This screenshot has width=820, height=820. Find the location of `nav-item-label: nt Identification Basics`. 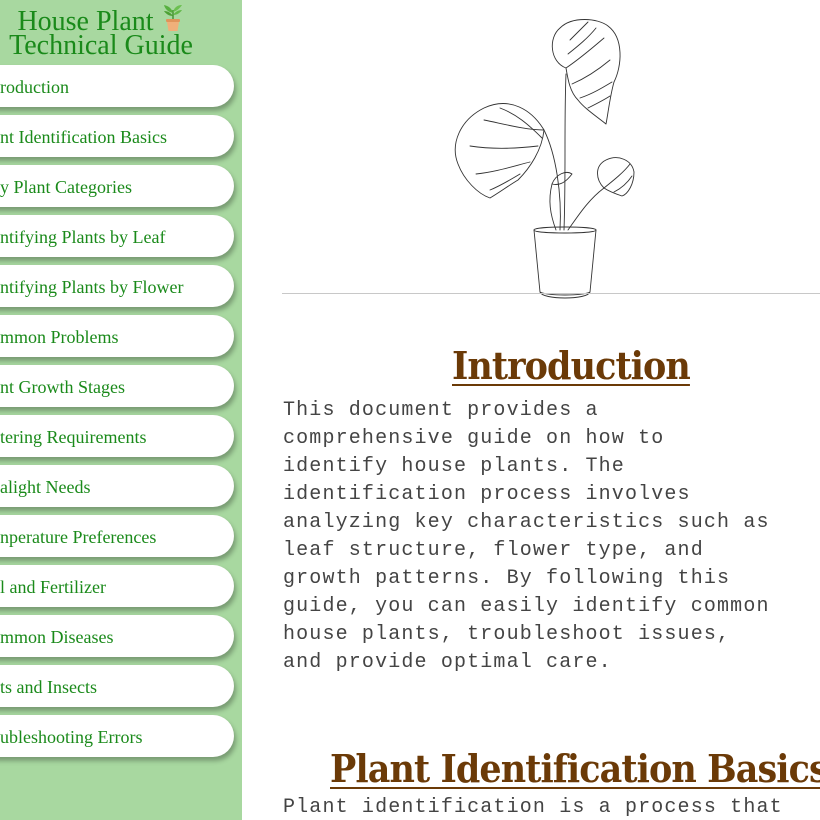

nav-item-label: nt Identification Basics is located at coordinates (83, 137).